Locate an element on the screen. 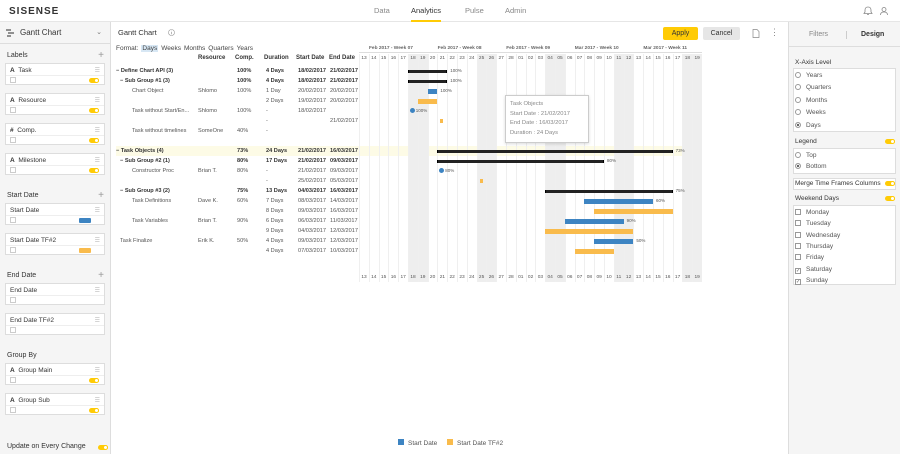 Image resolution: width=900 pixels, height=454 pixels. start-date-cell: 06/03/2017 is located at coordinates (312, 221).